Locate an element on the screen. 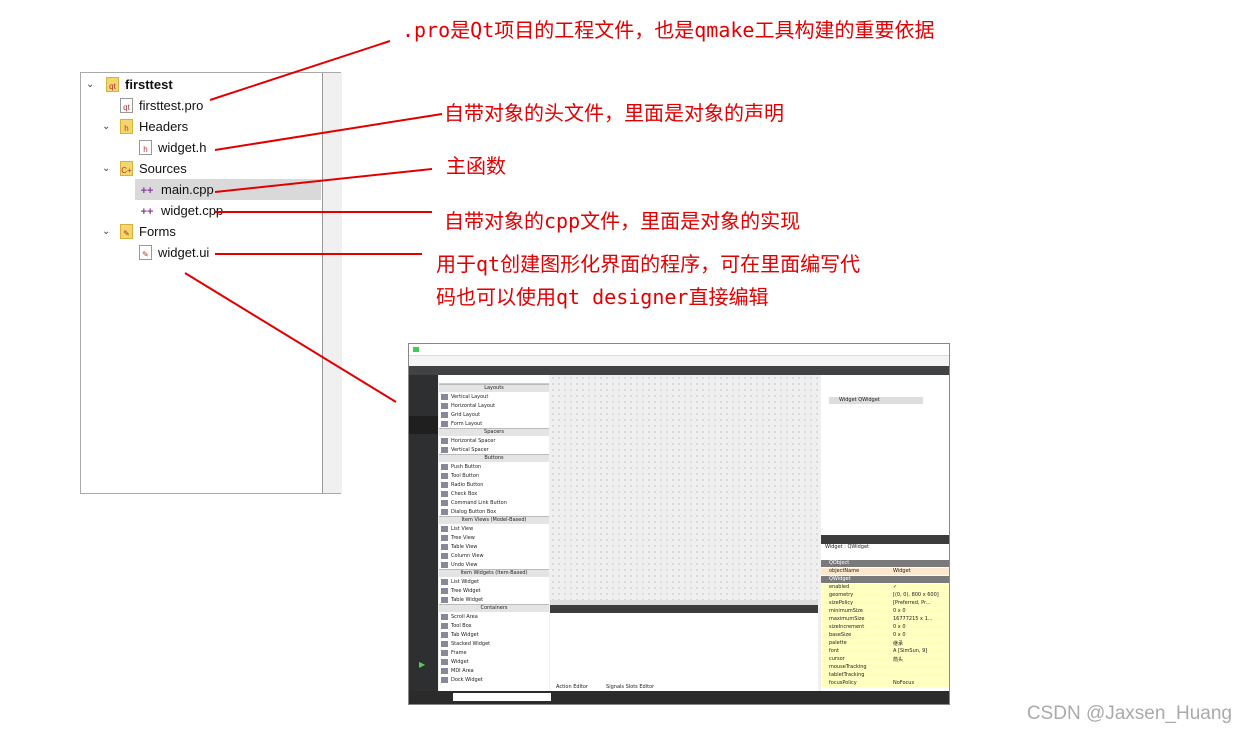 This screenshot has width=1238, height=731. widget-filter-input is located at coordinates (494, 379).